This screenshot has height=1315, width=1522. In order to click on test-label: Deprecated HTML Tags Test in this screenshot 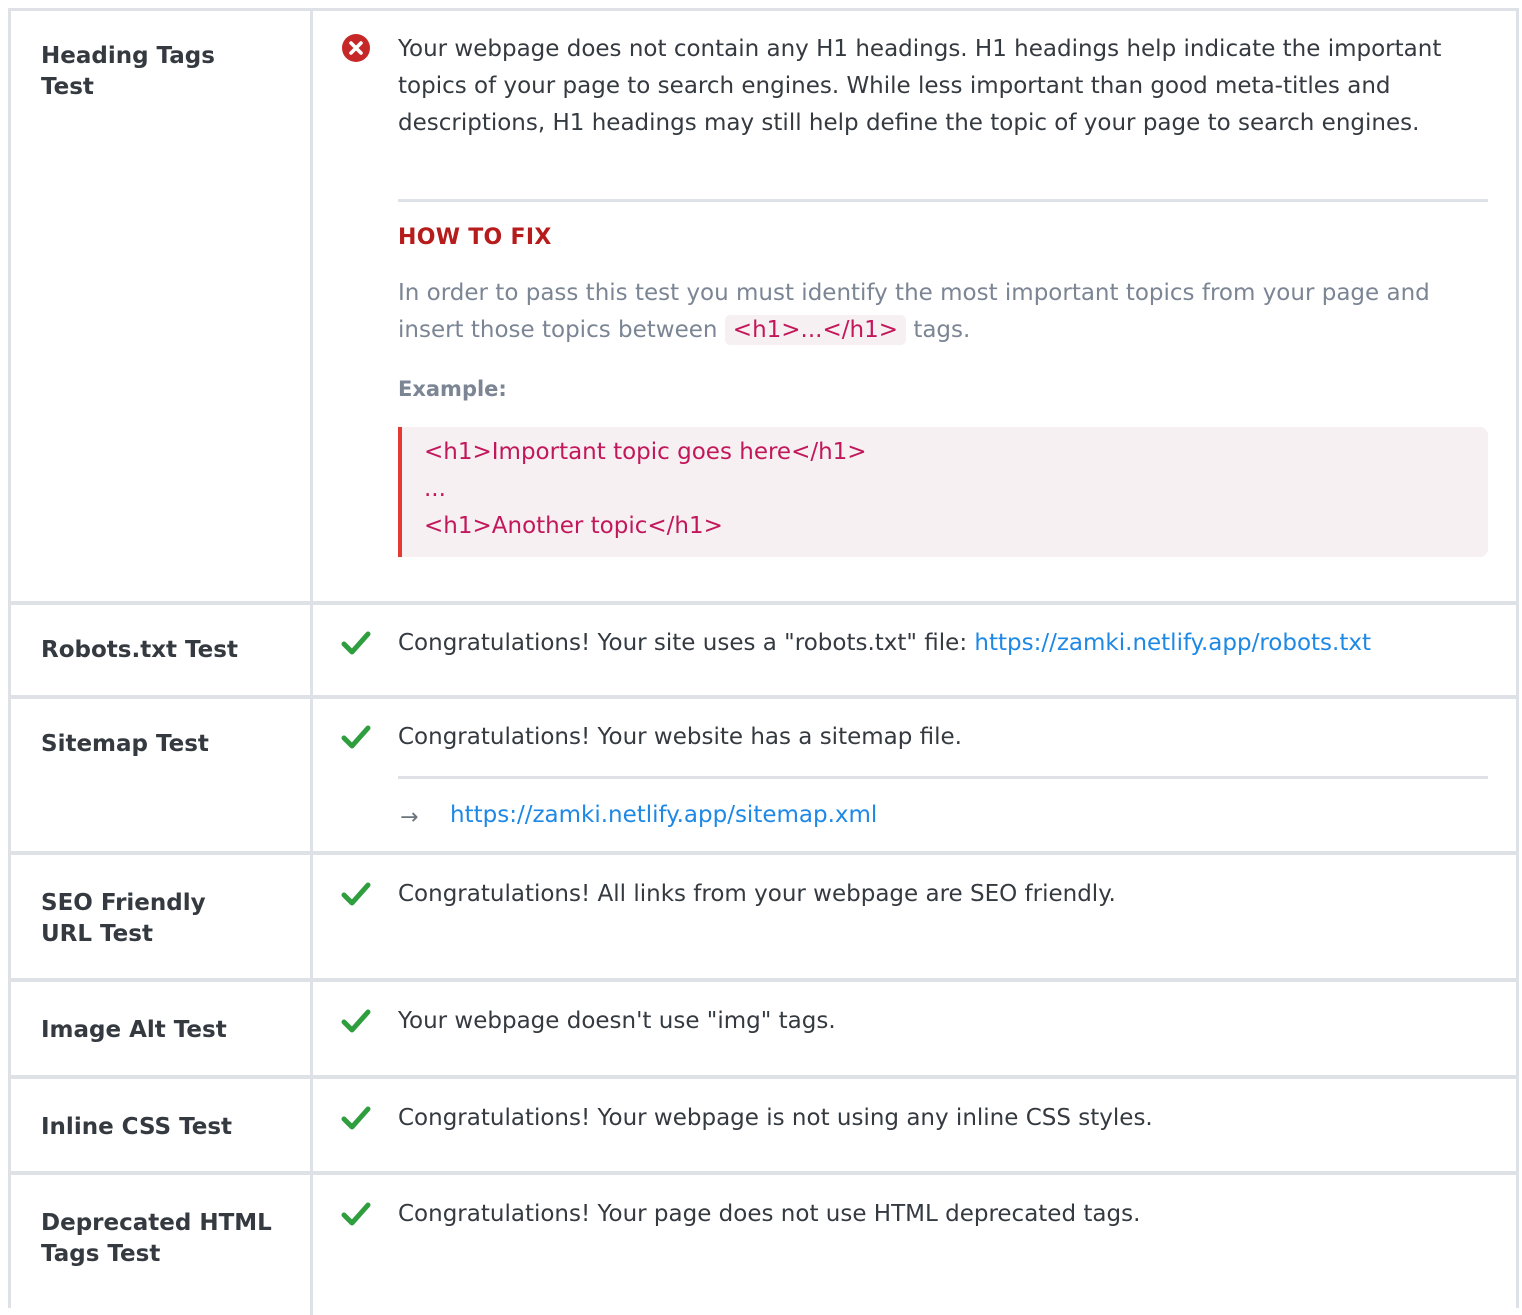, I will do `click(156, 1238)`.